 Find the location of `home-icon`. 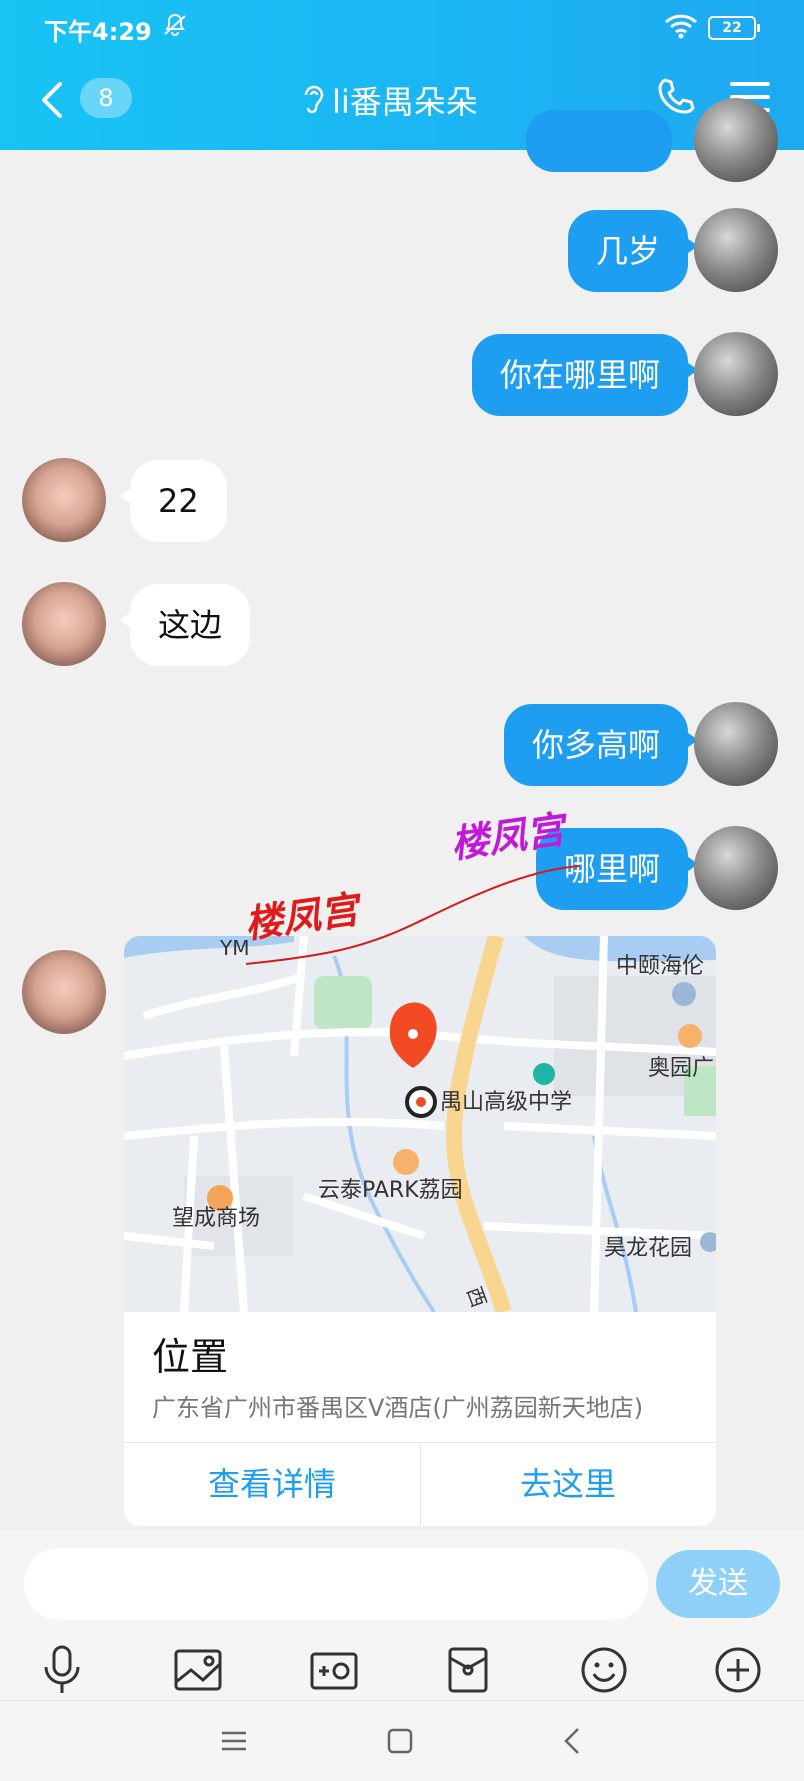

home-icon is located at coordinates (400, 1741).